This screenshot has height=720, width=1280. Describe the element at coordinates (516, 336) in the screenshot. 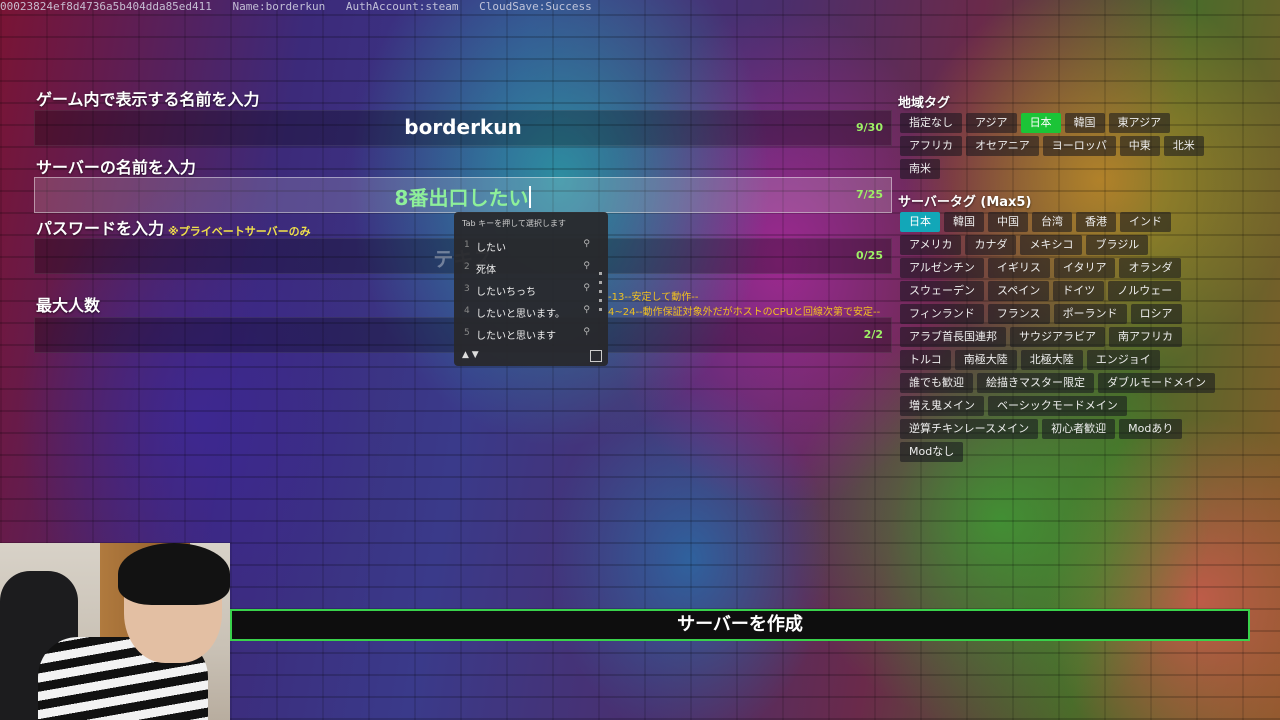

I see `ime-candidate-word: したいと思います` at that location.